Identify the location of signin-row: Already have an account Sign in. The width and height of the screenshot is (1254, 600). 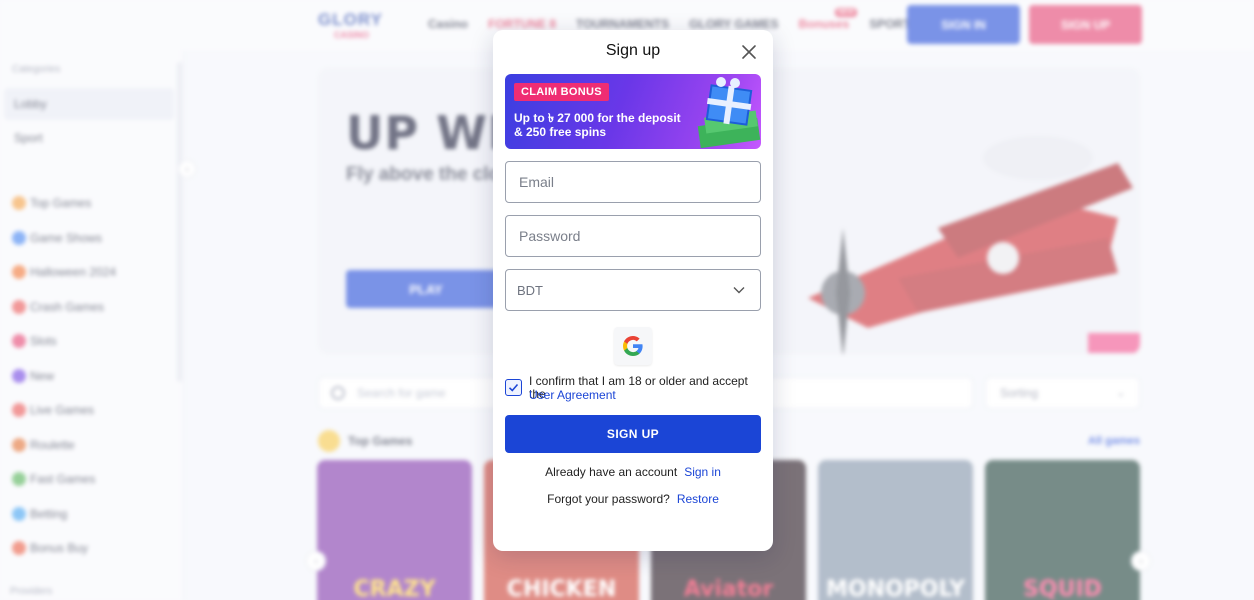
(633, 472).